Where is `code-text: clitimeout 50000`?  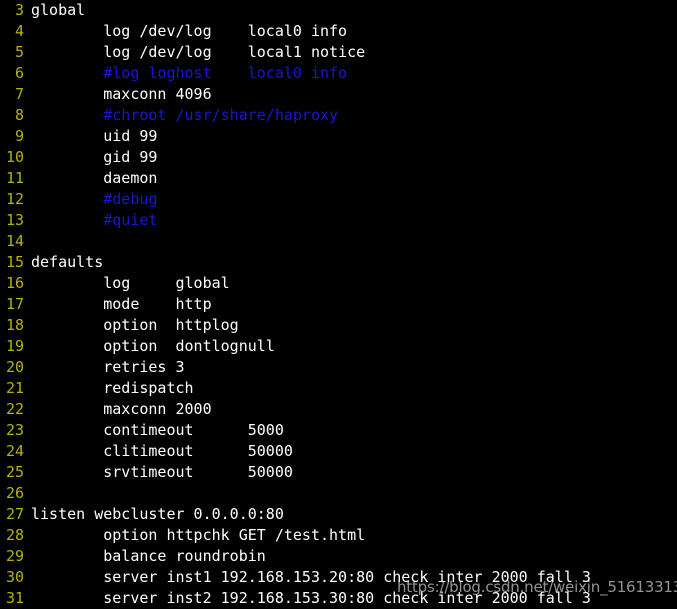 code-text: clitimeout 50000 is located at coordinates (162, 451).